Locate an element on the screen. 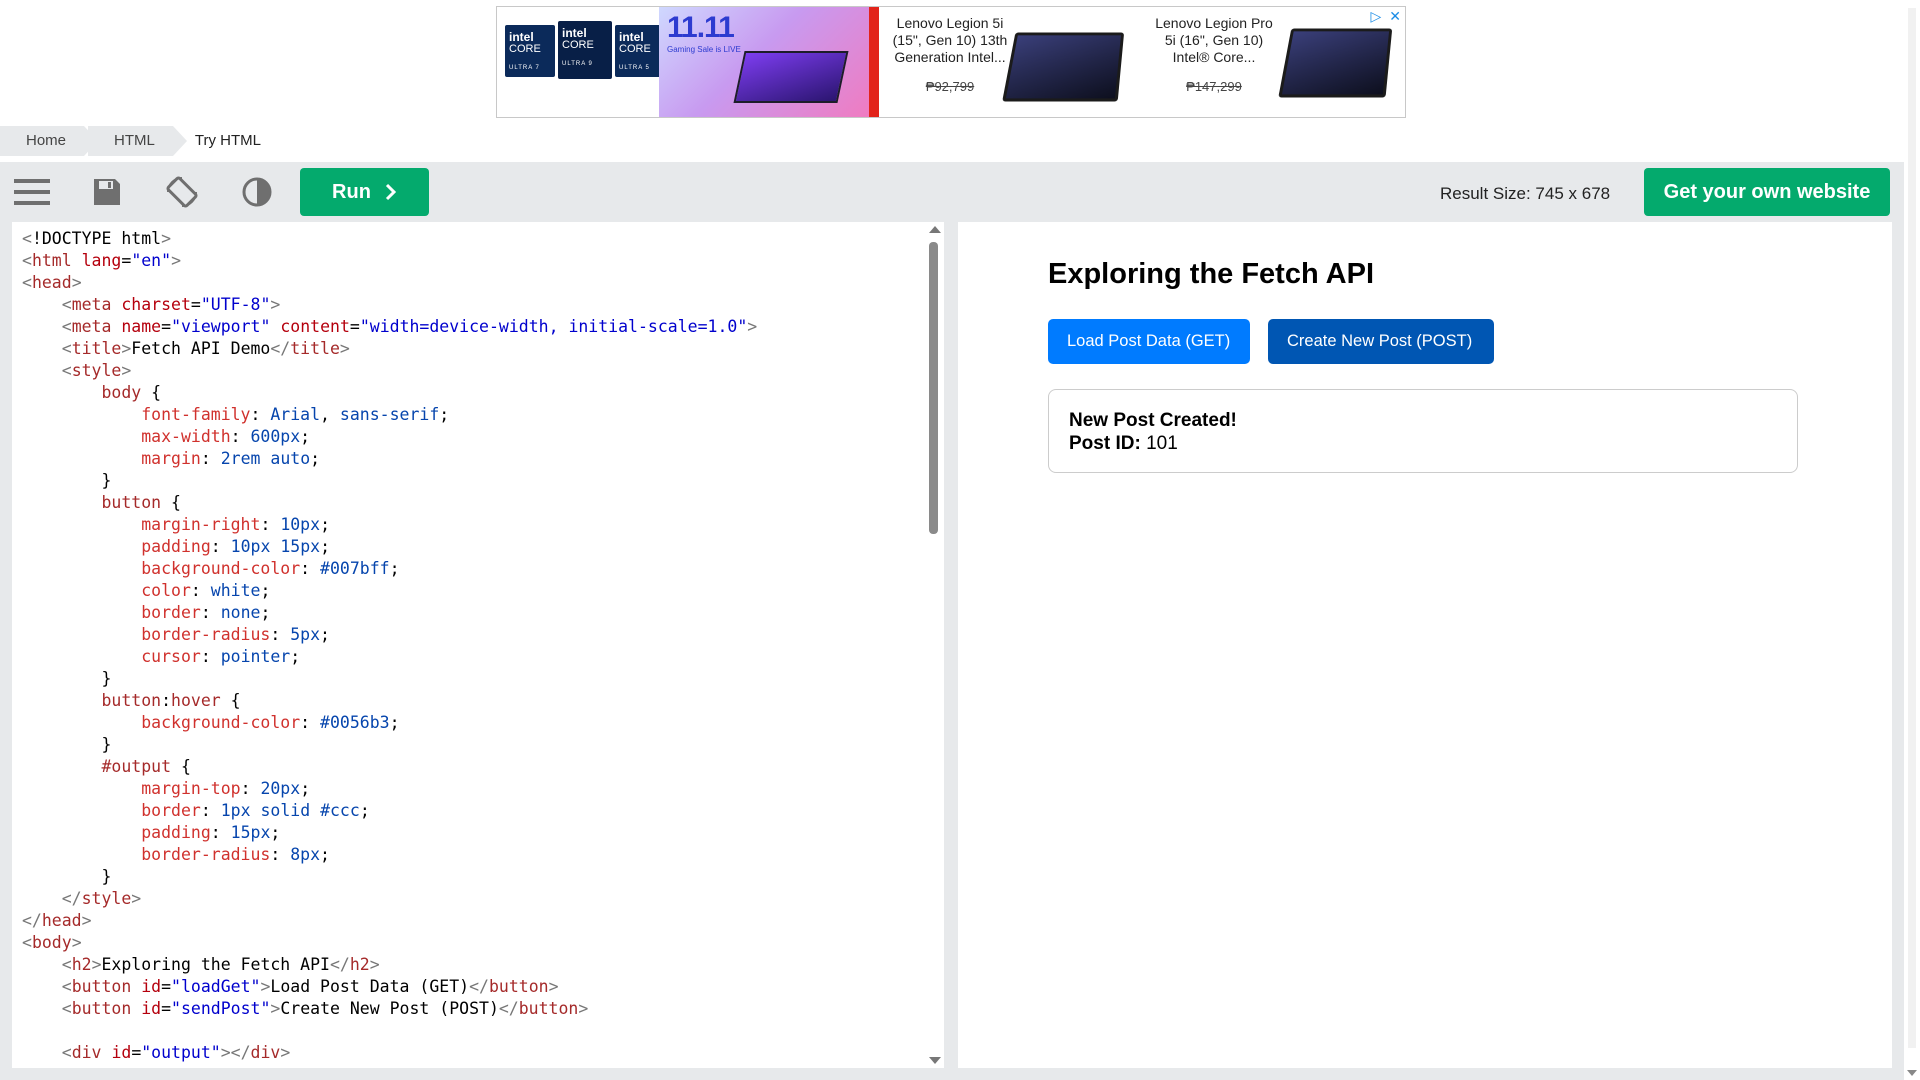  page-scrollbar is located at coordinates (1912, 540).